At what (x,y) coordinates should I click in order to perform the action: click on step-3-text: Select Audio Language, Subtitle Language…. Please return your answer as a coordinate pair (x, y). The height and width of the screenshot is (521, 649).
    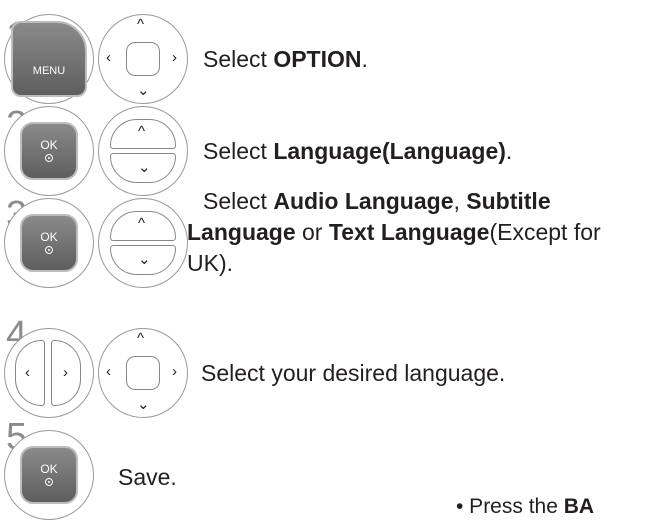
    Looking at the image, I should click on (412, 232).